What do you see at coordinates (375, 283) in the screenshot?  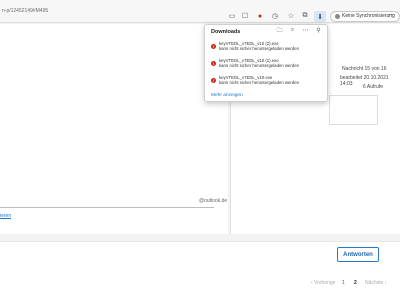 I see `pagination-next: Nächste ›` at bounding box center [375, 283].